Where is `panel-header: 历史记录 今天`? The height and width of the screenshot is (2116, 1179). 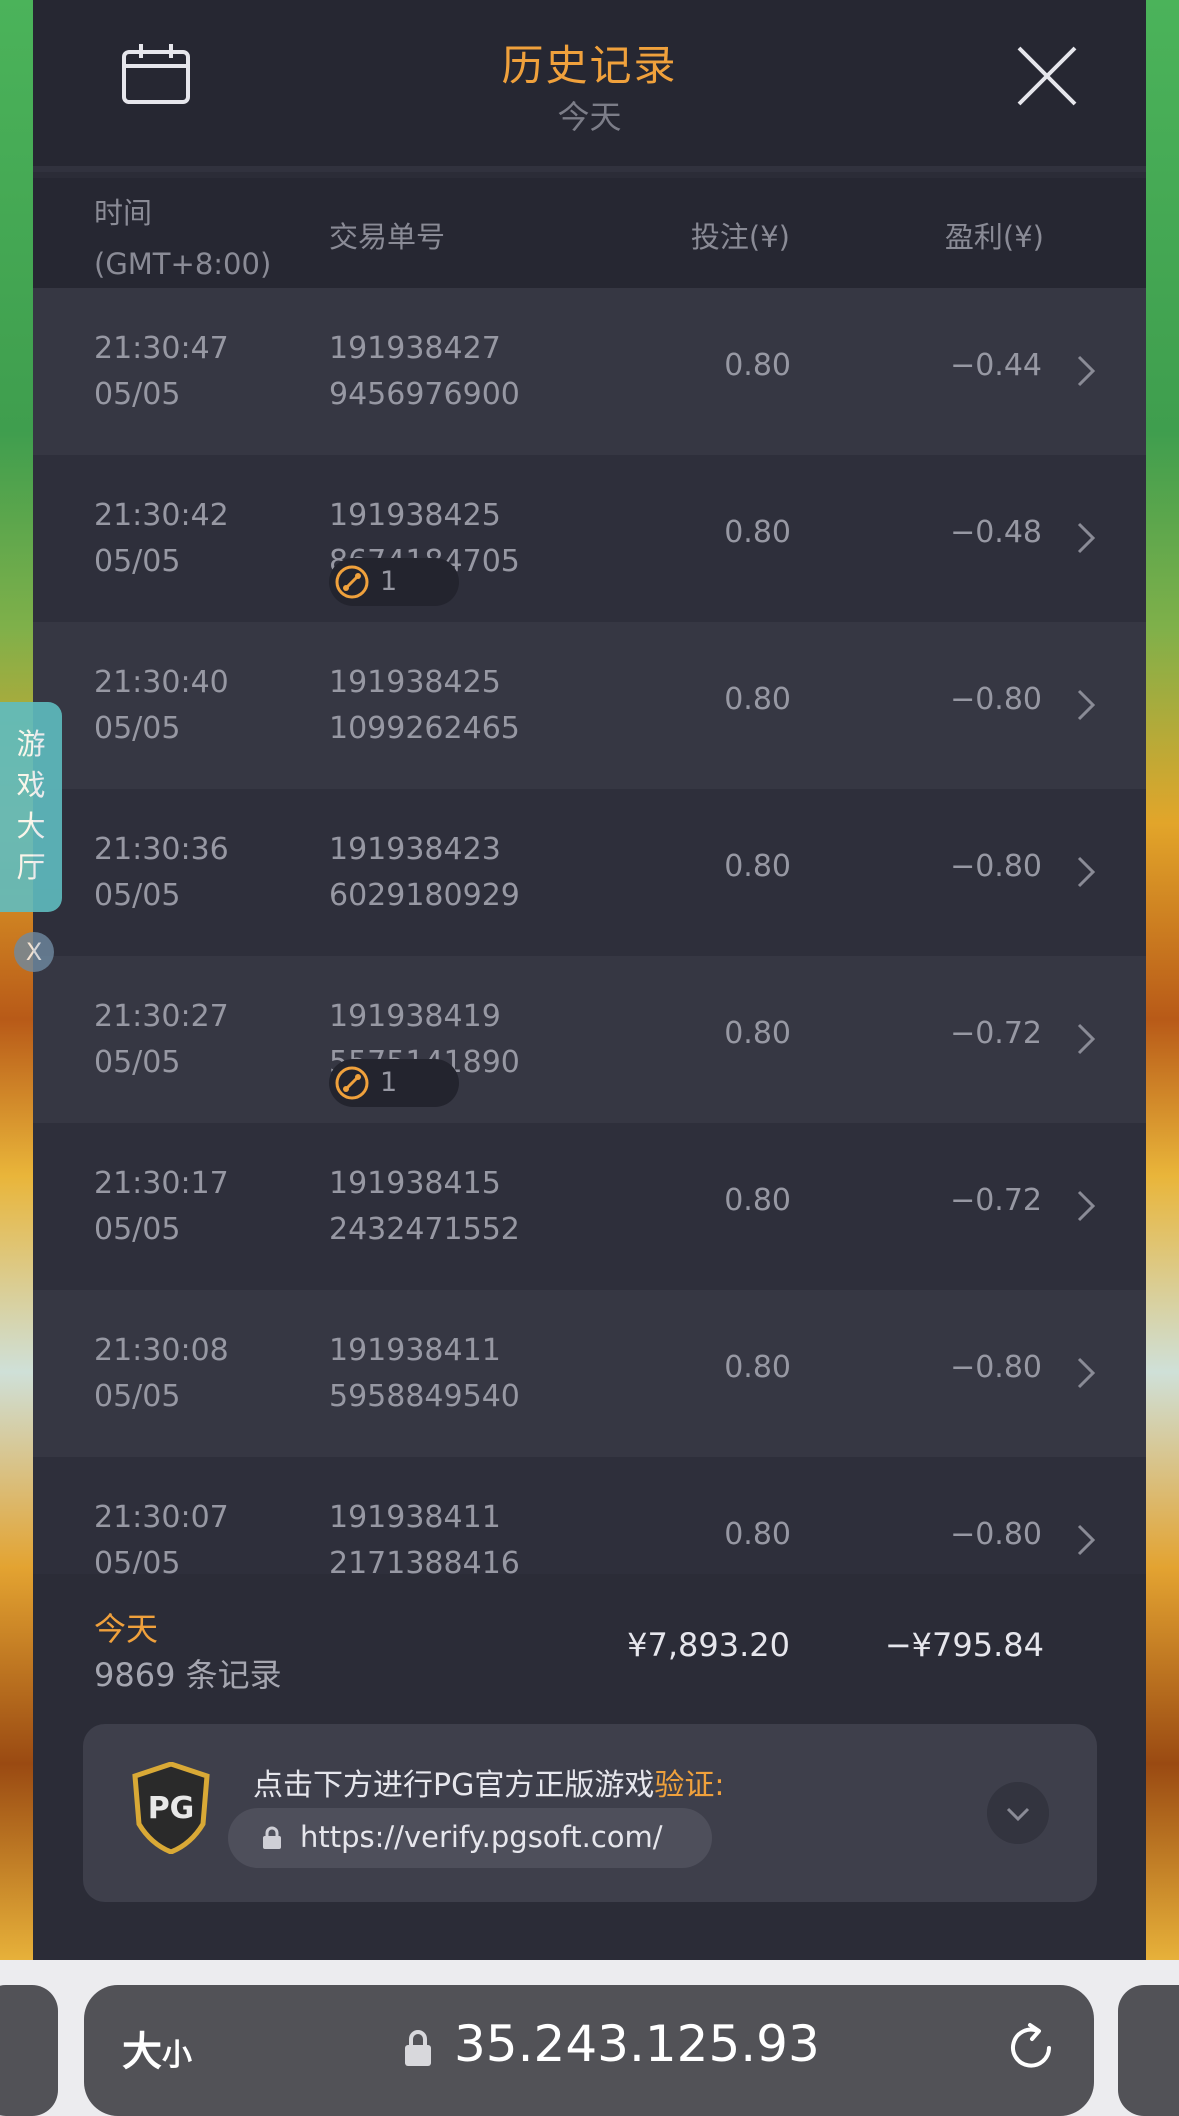
panel-header: 历史记录 今天 is located at coordinates (589, 86).